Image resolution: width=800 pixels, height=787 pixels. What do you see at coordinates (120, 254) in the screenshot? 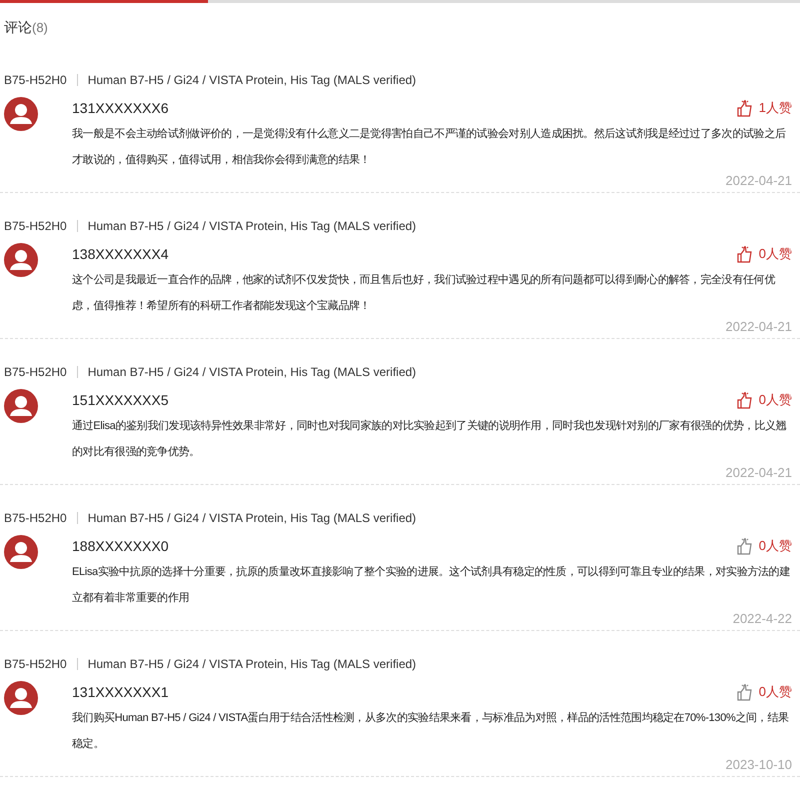
I see `username: 138XXXXXXX4` at bounding box center [120, 254].